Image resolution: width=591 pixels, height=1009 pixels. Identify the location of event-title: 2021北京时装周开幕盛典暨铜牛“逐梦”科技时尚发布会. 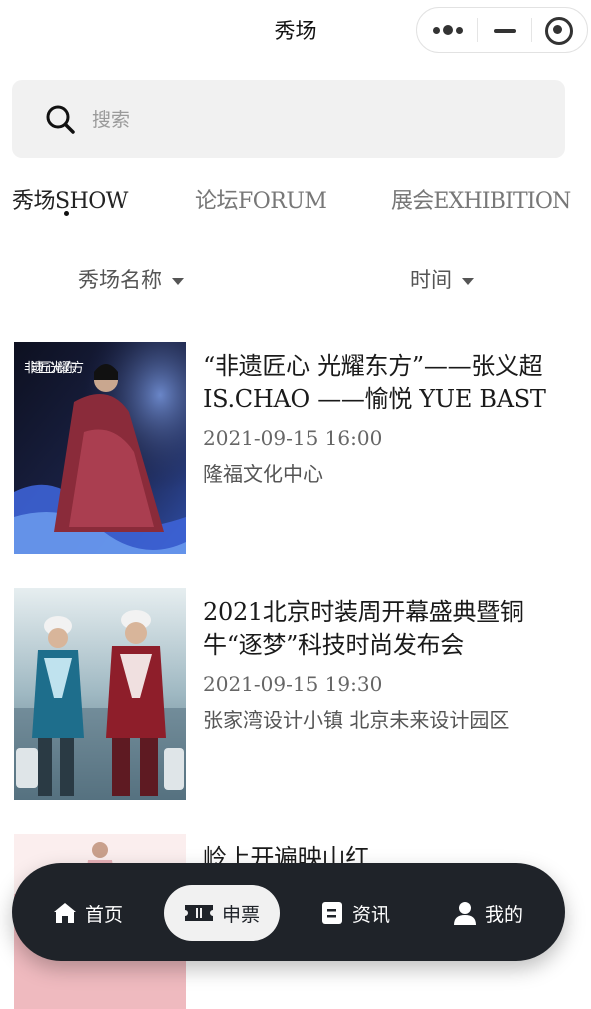
(363, 628).